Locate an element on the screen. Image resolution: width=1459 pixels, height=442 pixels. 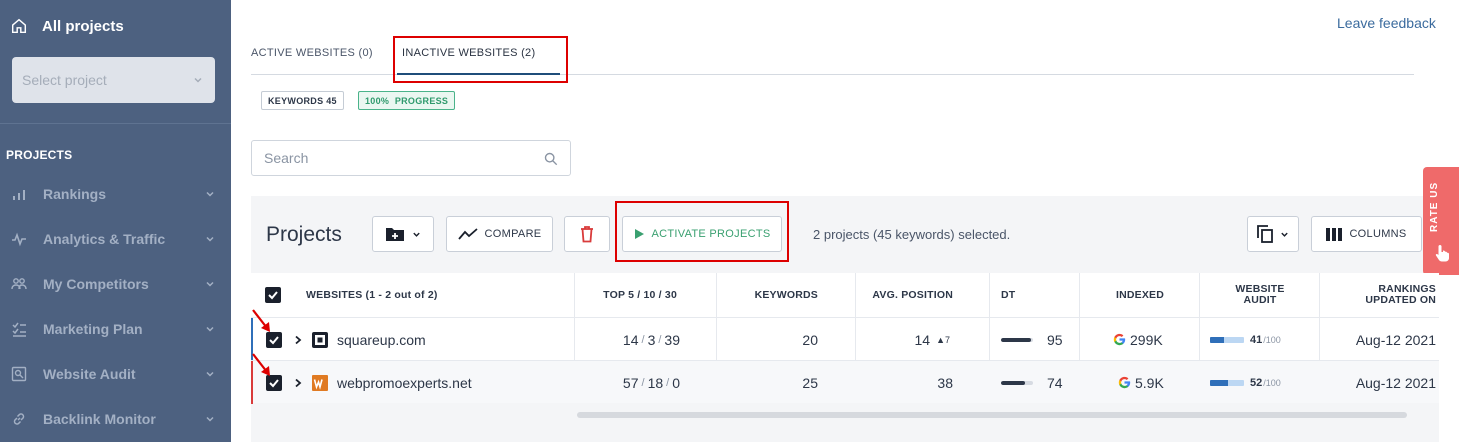
compare-button: COMPARE is located at coordinates (499, 234).